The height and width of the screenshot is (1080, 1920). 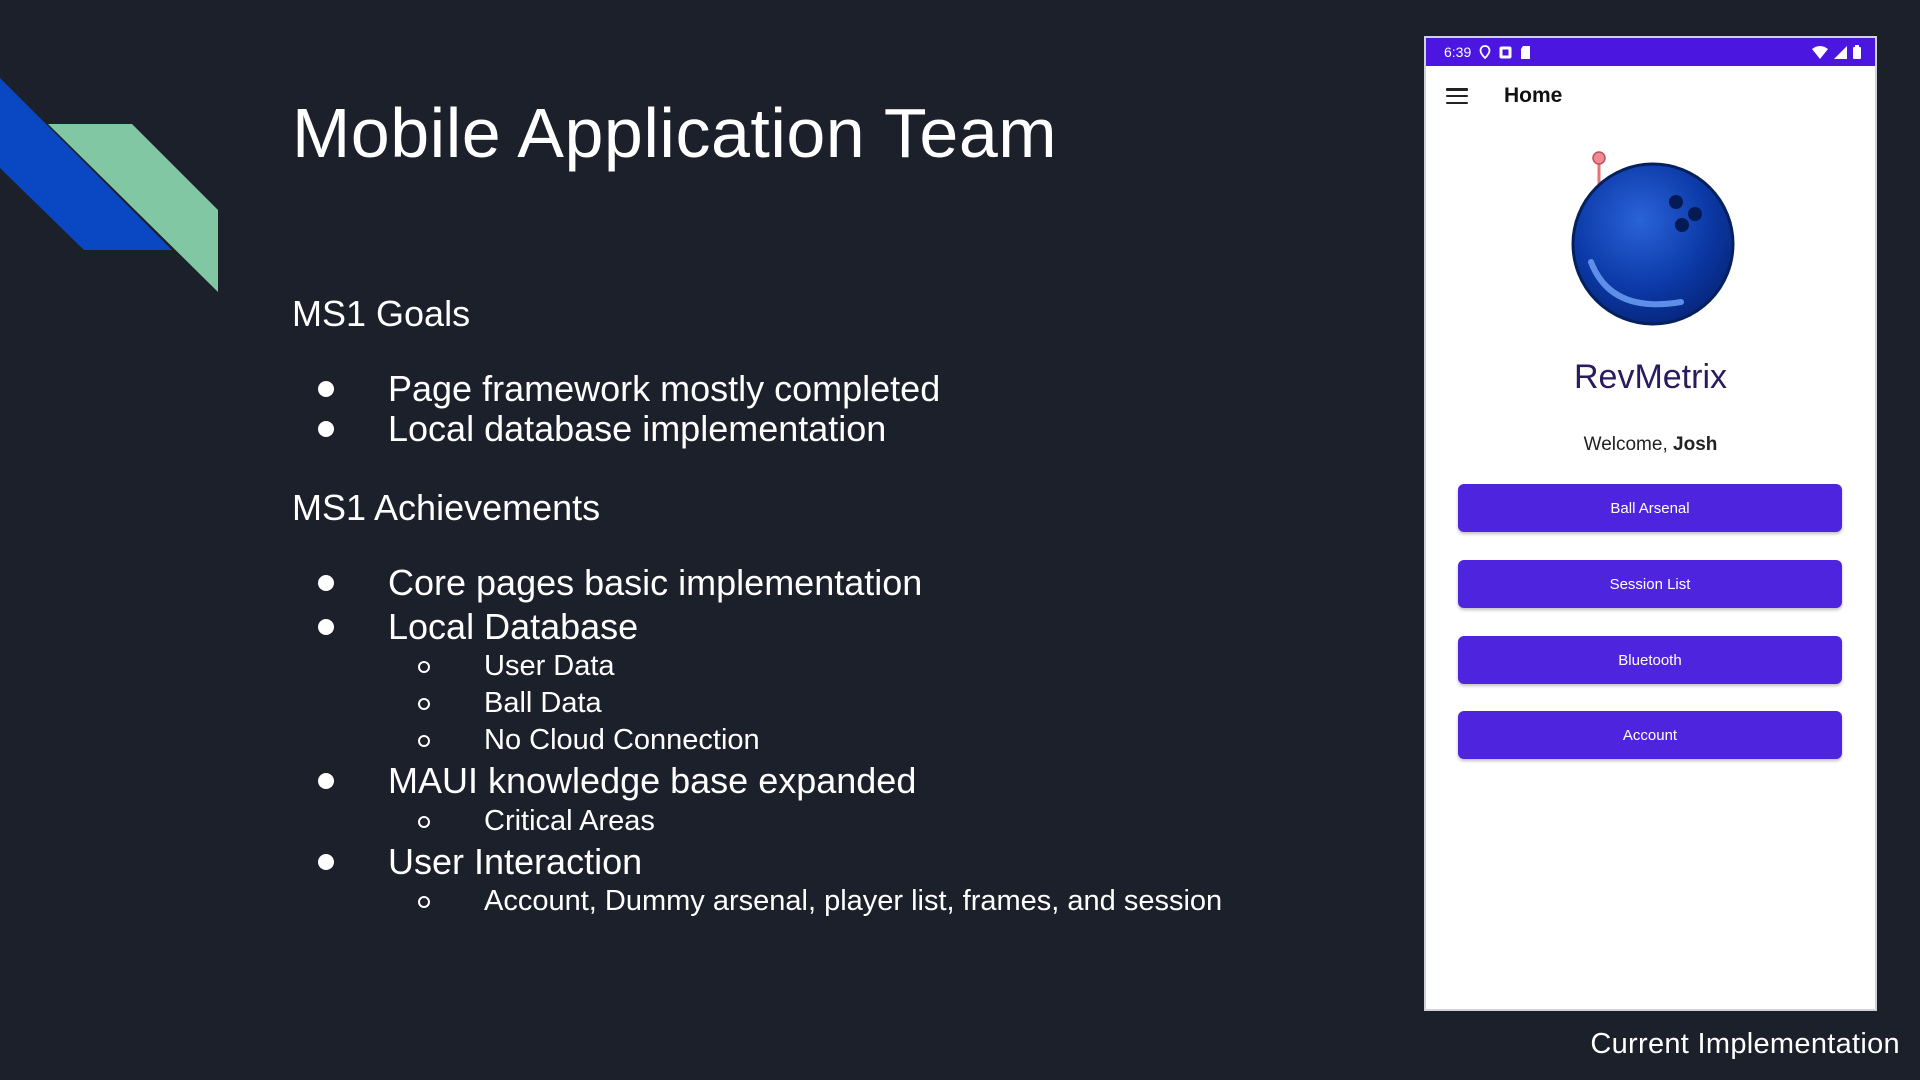 What do you see at coordinates (637, 428) in the screenshot?
I see `list-item-text: Local database implementation` at bounding box center [637, 428].